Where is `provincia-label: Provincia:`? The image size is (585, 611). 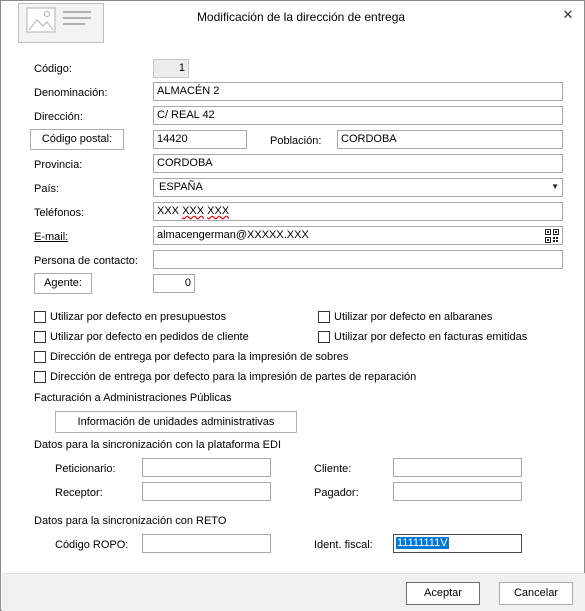
provincia-label: Provincia: is located at coordinates (58, 165).